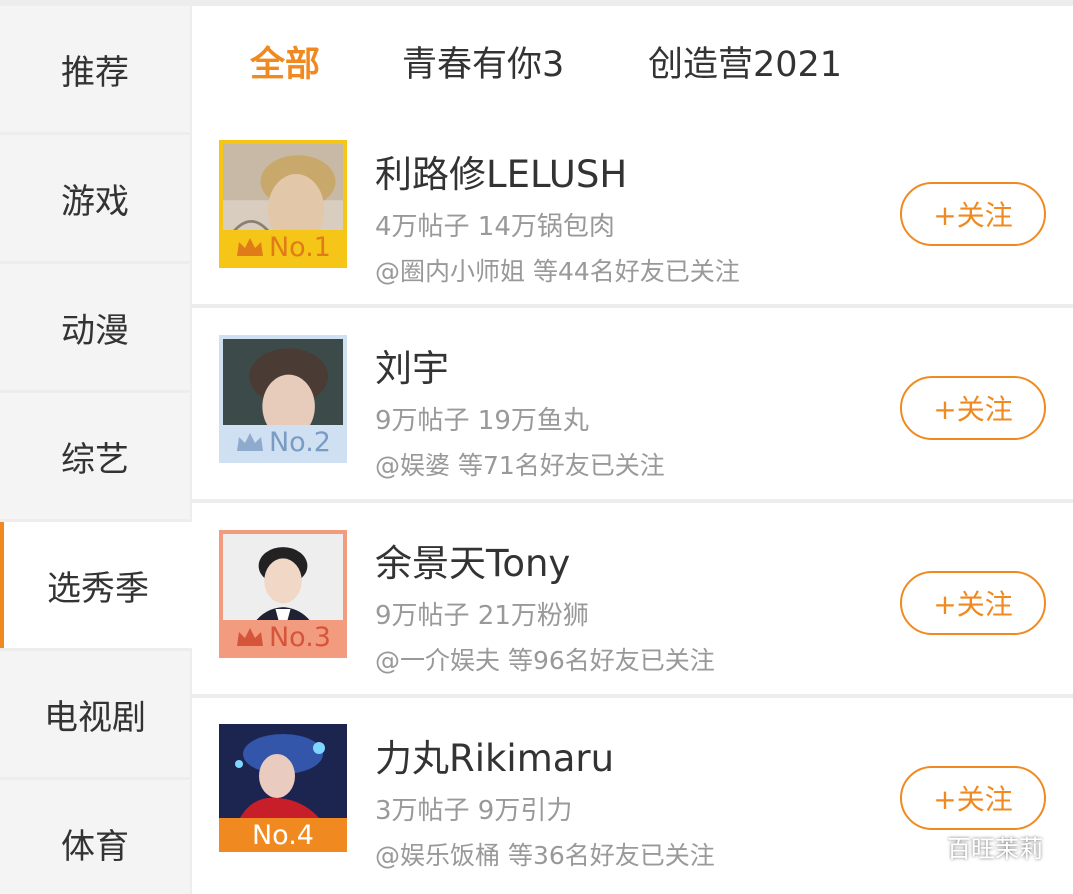 Image resolution: width=1073 pixels, height=894 pixels. I want to click on sidebar-item-label: 电视剧, so click(95, 717).